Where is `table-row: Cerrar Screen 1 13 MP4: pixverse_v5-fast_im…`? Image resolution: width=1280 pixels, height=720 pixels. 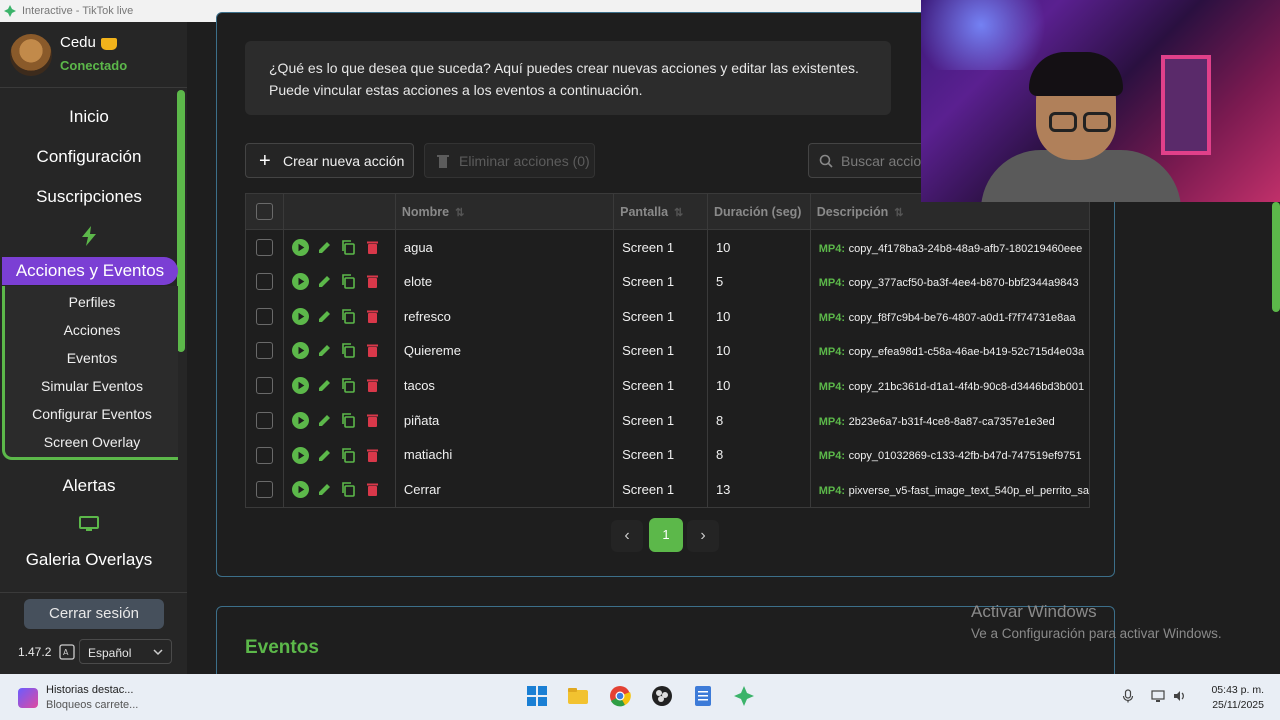
table-row: Cerrar Screen 1 13 MP4: pixverse_v5-fast_im… is located at coordinates (668, 490).